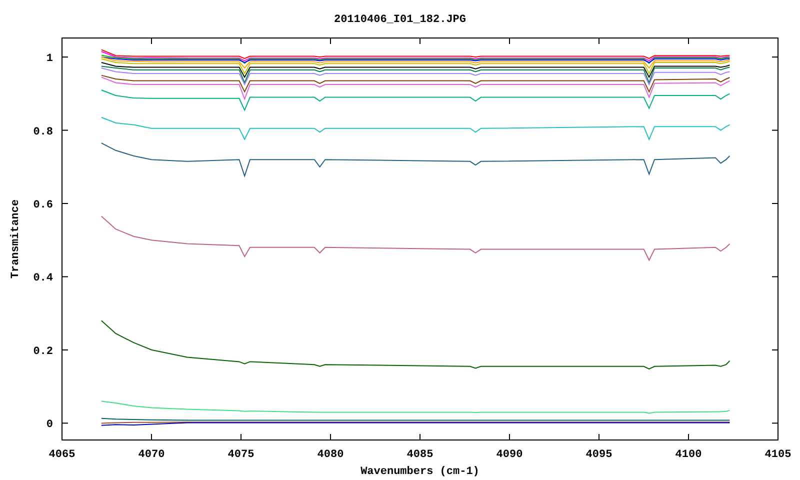 The image size is (800, 480). Describe the element at coordinates (330, 455) in the screenshot. I see `x-tick-label: 4080` at that location.